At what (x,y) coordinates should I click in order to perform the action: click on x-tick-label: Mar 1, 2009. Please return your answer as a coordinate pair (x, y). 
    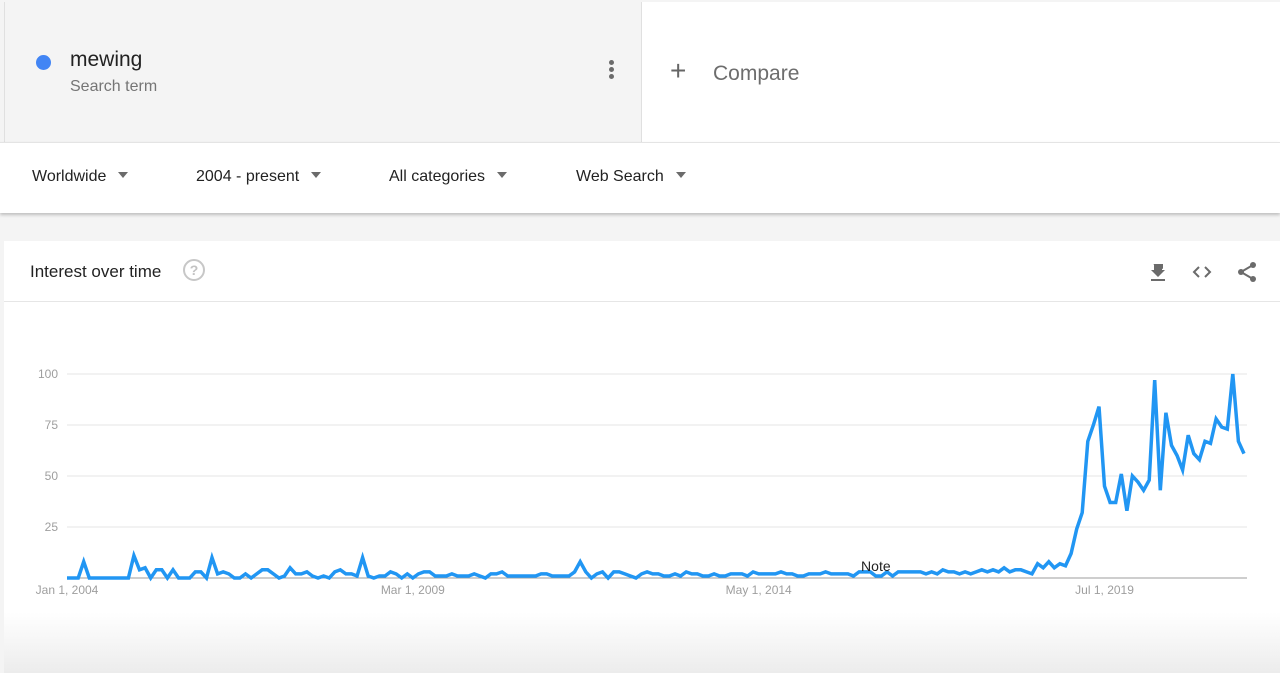
    Looking at the image, I should click on (413, 590).